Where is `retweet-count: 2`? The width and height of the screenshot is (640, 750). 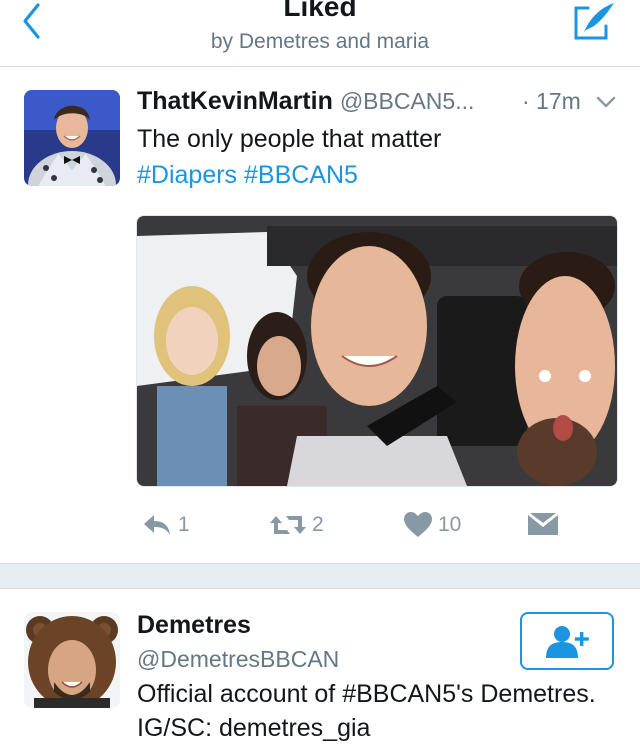
retweet-count: 2 is located at coordinates (318, 524).